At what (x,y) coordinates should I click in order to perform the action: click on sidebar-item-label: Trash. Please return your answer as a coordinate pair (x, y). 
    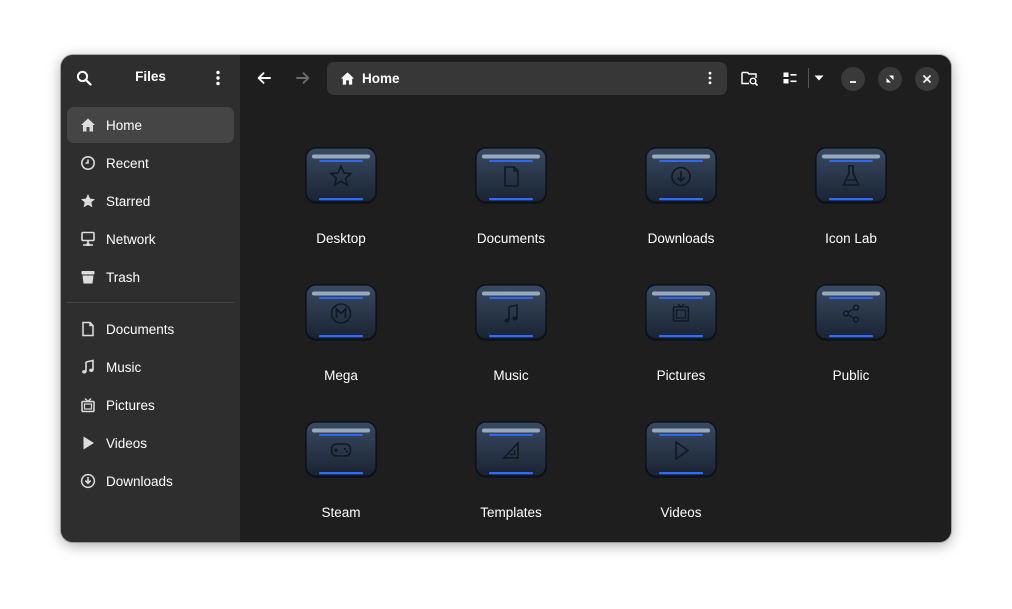
    Looking at the image, I should click on (123, 277).